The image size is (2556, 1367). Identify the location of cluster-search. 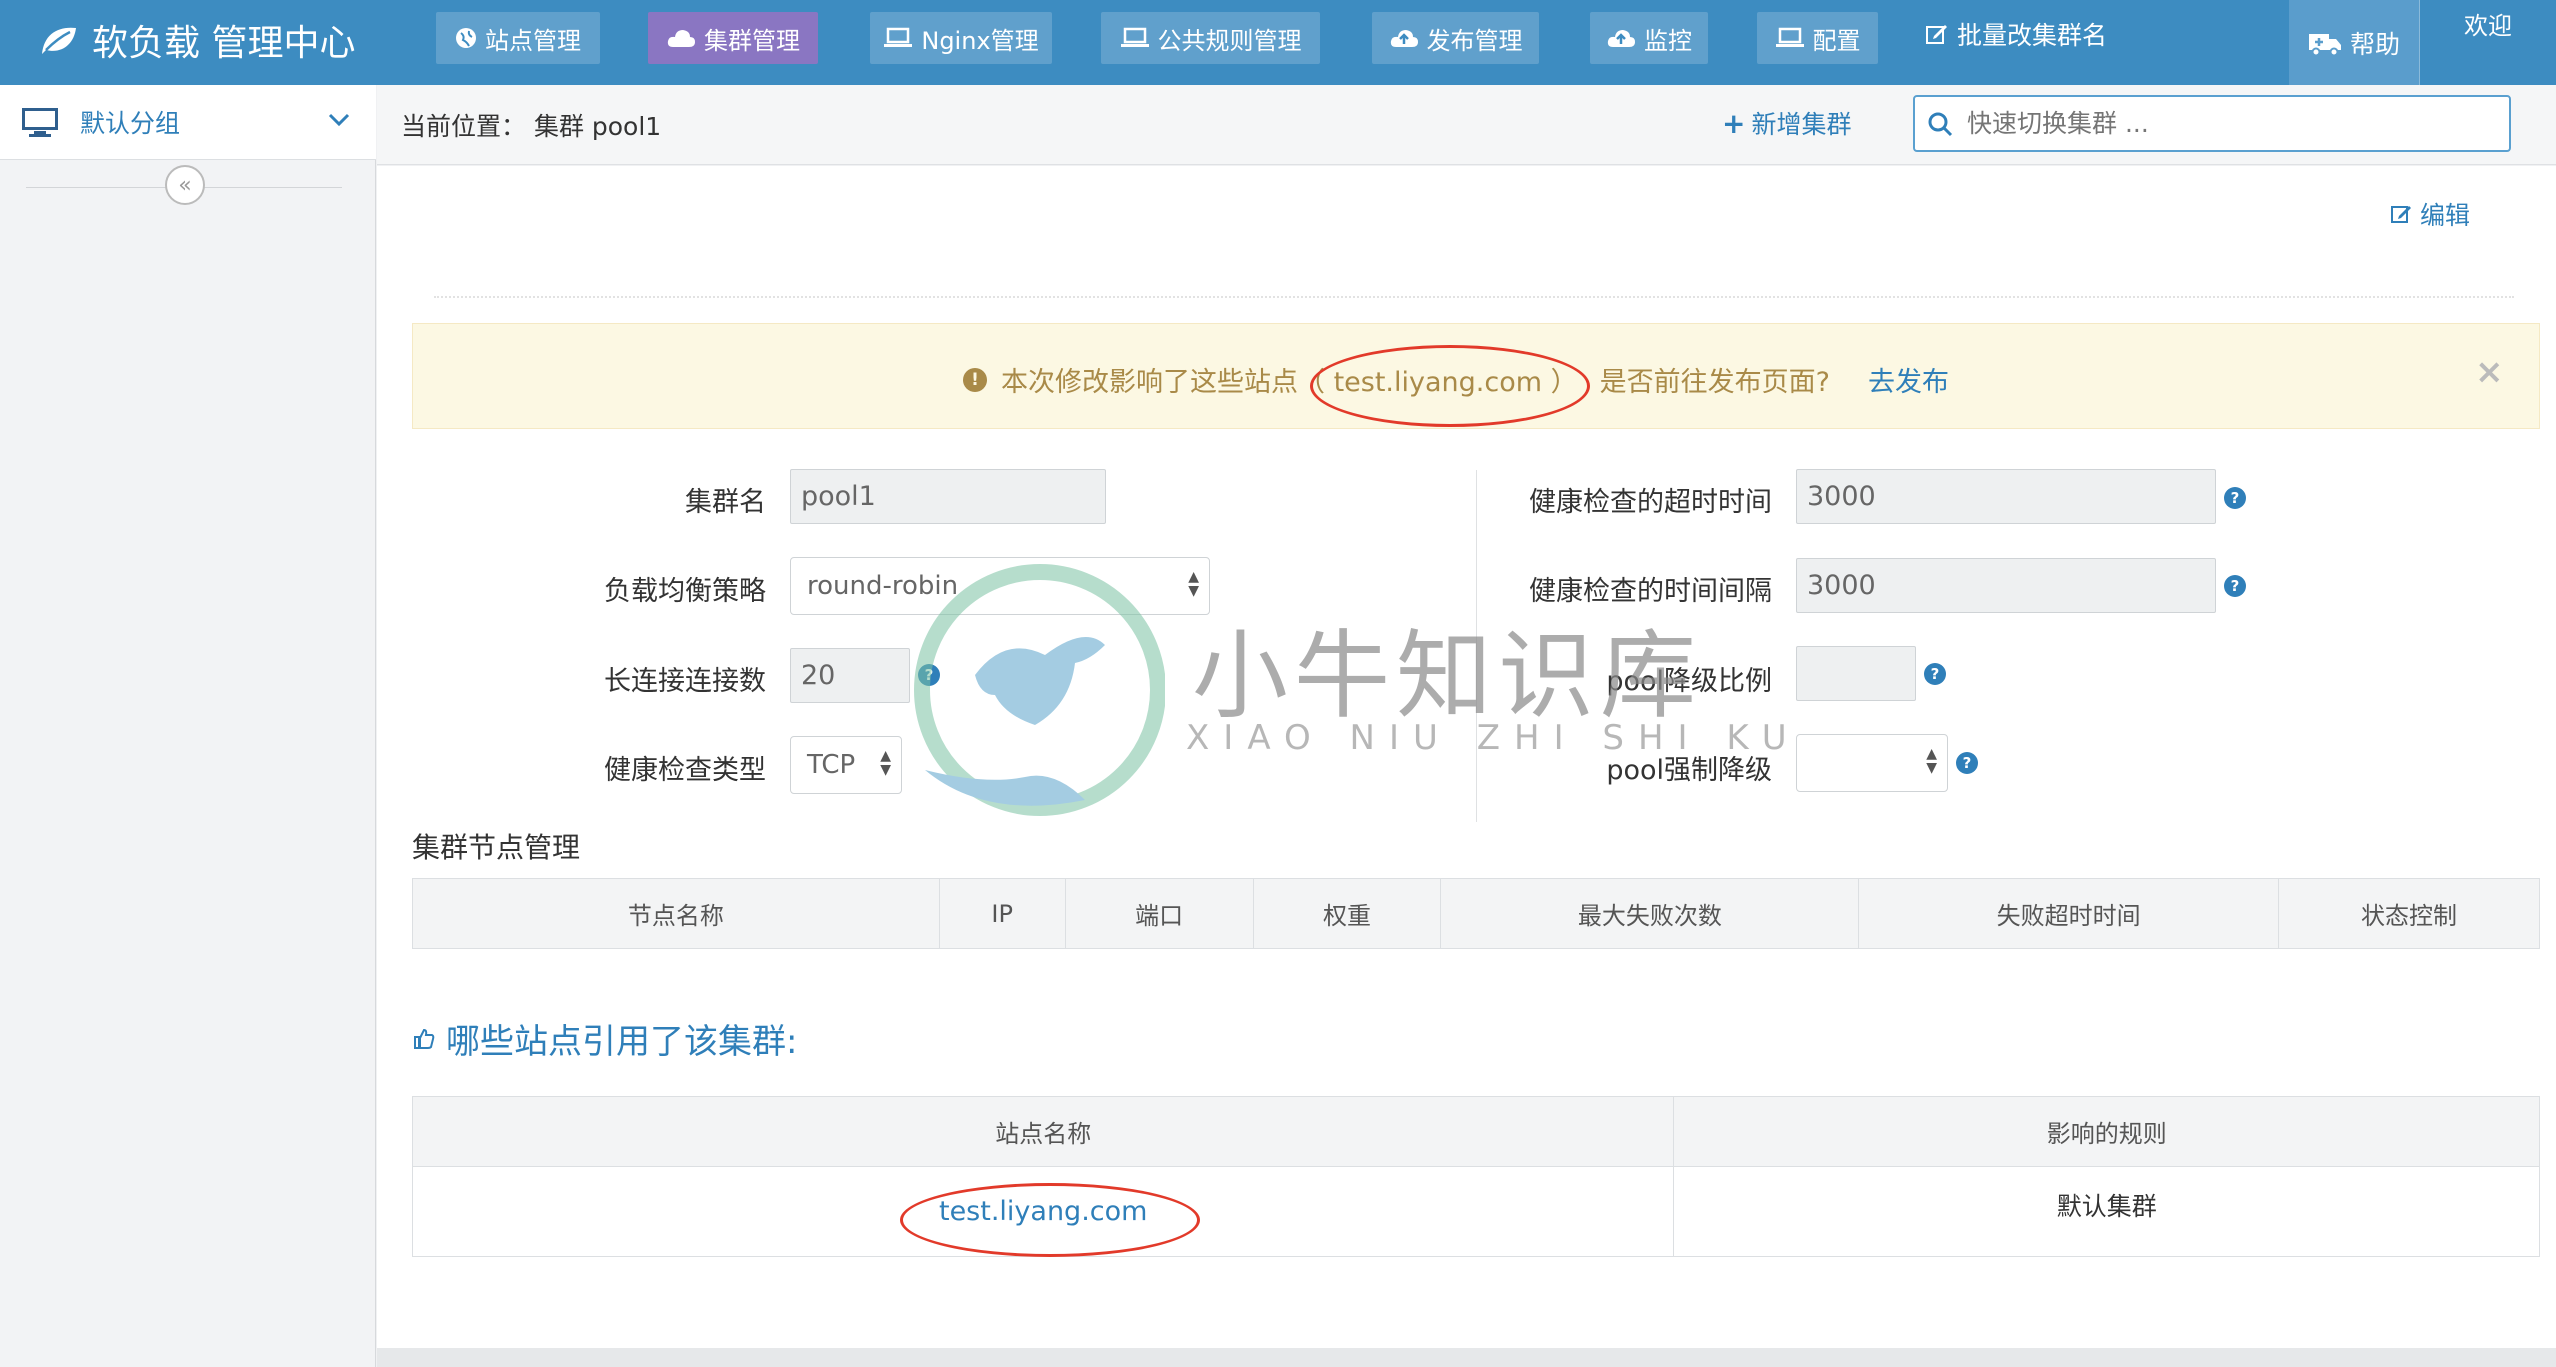
(2212, 123).